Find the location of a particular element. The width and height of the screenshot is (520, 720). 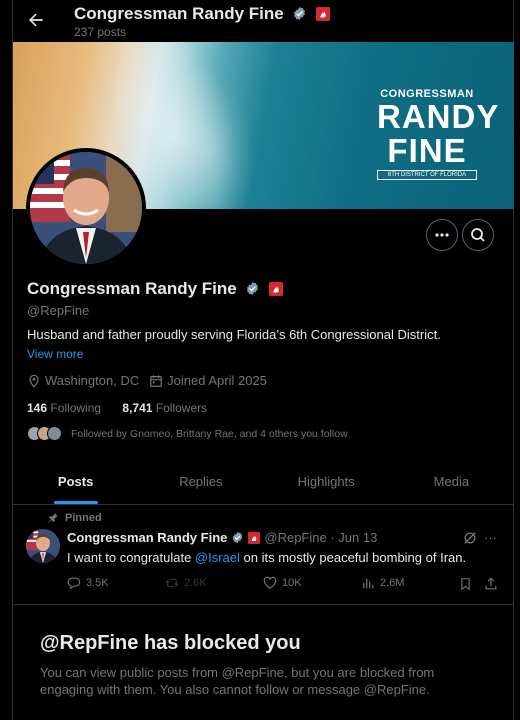

calendar-icon is located at coordinates (156, 380).